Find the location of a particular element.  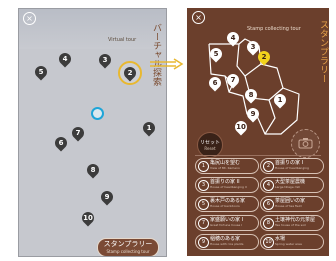

stamp-subtitle: House of tea field is located at coordinates (288, 206).